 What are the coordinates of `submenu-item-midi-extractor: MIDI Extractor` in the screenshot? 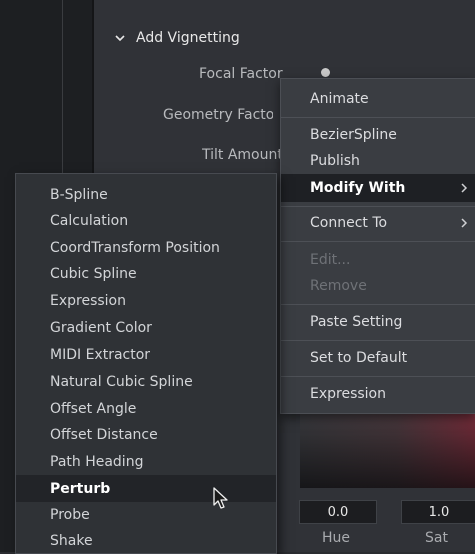 It's located at (146, 354).